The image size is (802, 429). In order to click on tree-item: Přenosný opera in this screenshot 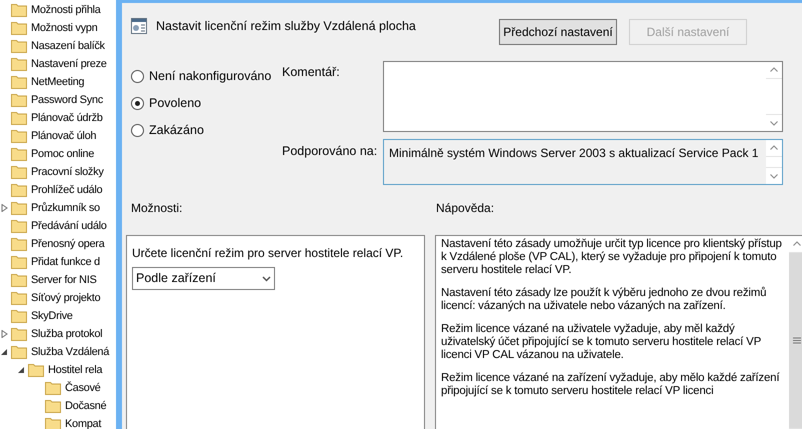, I will do `click(67, 244)`.